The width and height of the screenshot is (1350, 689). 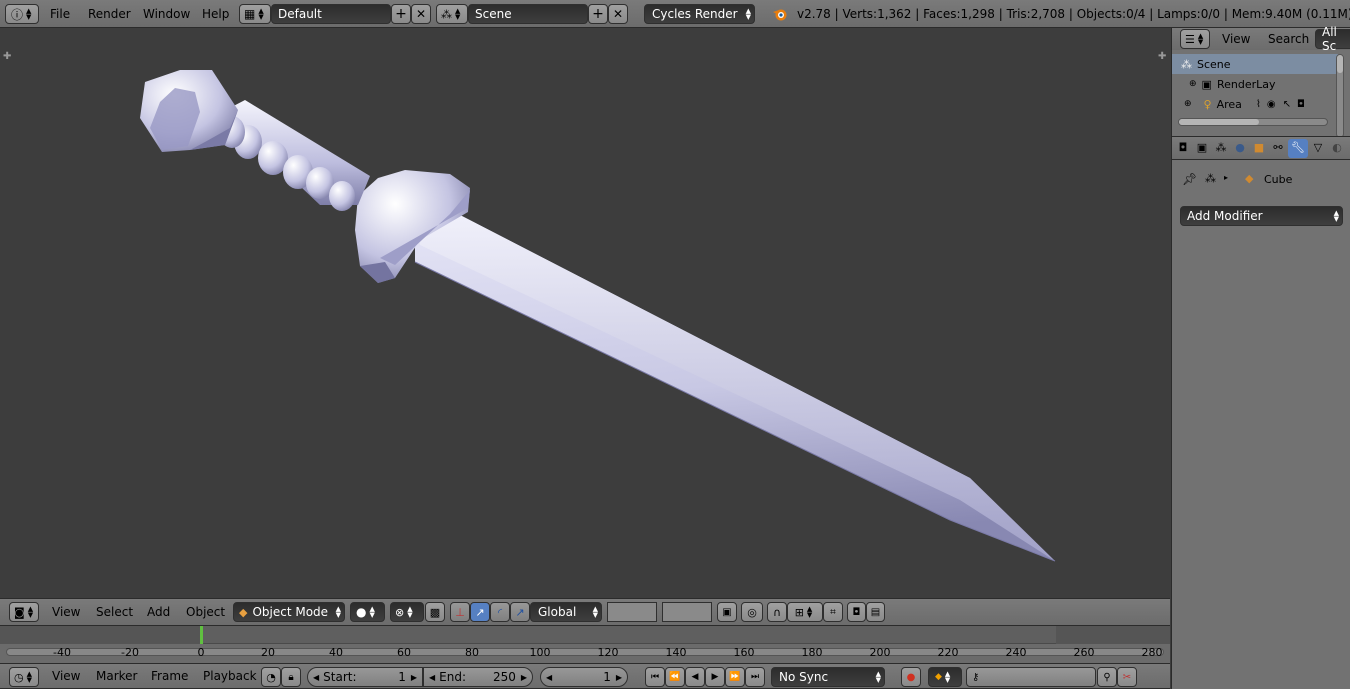 I want to click on editor-type-button: ◙ ▲ ▼, so click(x=24, y=612).